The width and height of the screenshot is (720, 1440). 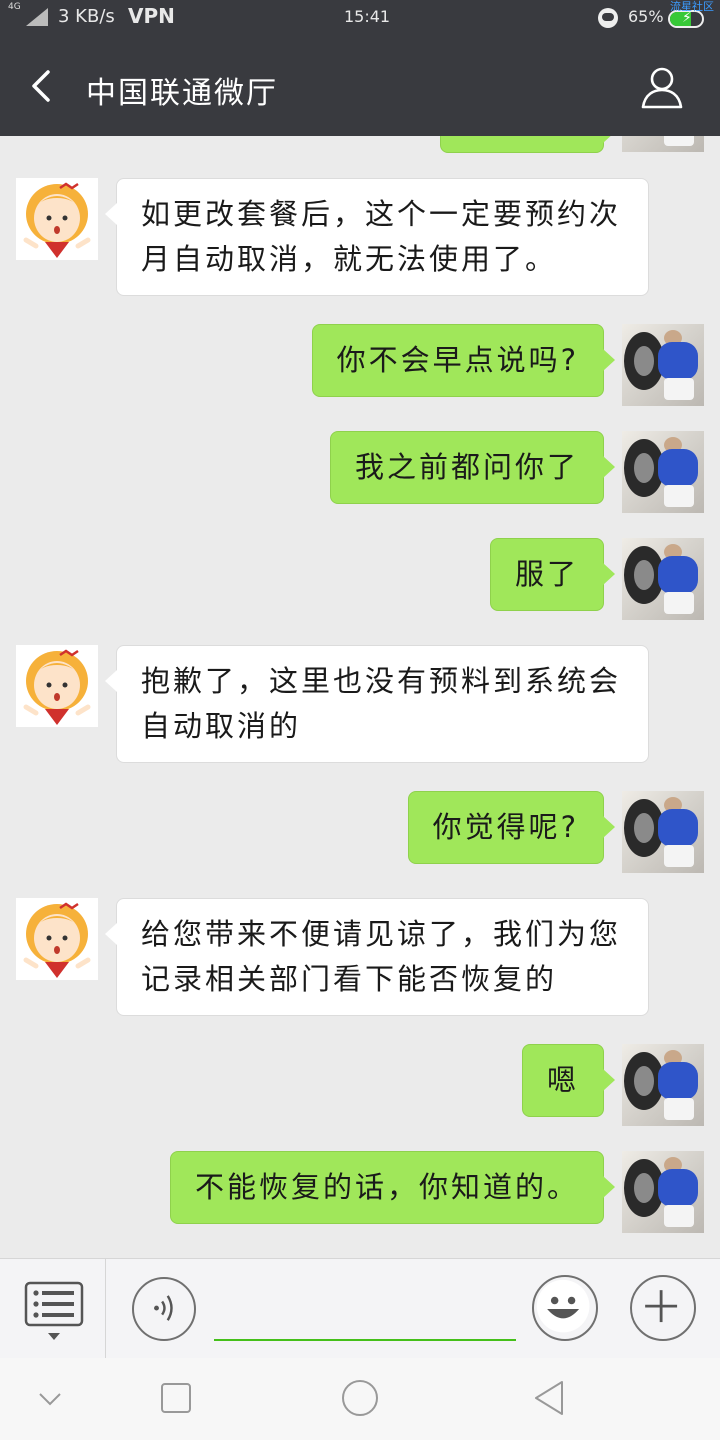 What do you see at coordinates (377, 704) in the screenshot?
I see `message-bubble: 抱歉了，这里也没有预料到系统会自动取消的` at bounding box center [377, 704].